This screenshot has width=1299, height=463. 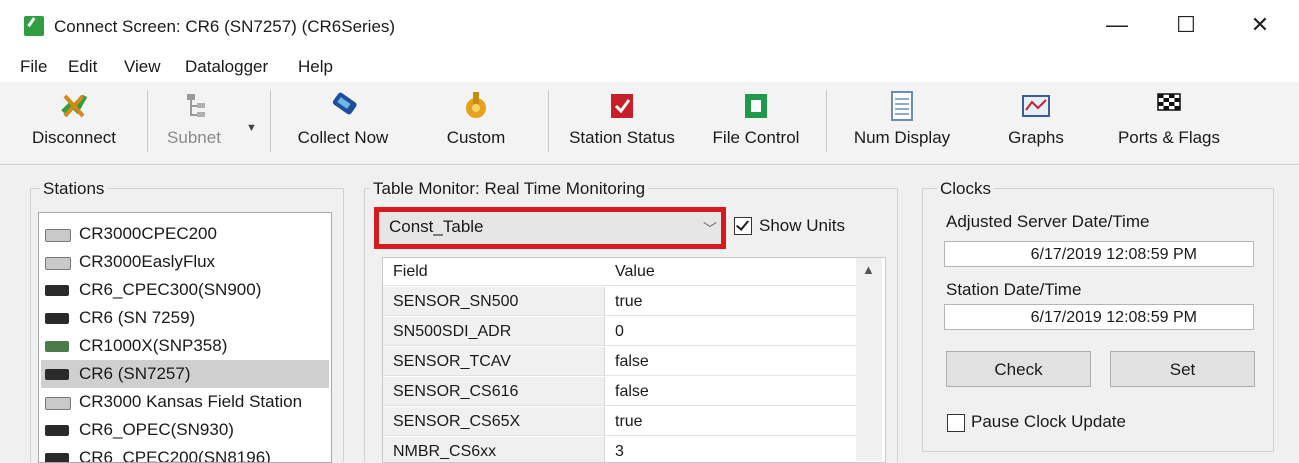 I want to click on num-display-button: Num Display, so click(x=902, y=122).